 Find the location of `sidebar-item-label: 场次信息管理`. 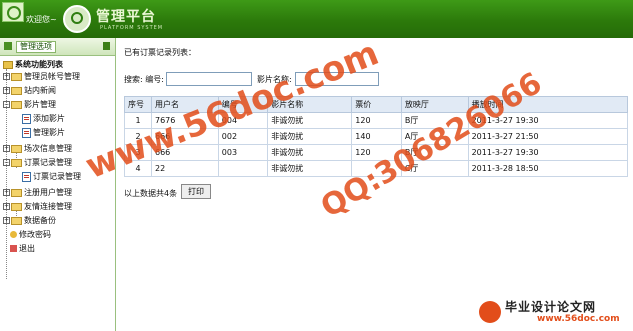

sidebar-item-label: 场次信息管理 is located at coordinates (48, 148).